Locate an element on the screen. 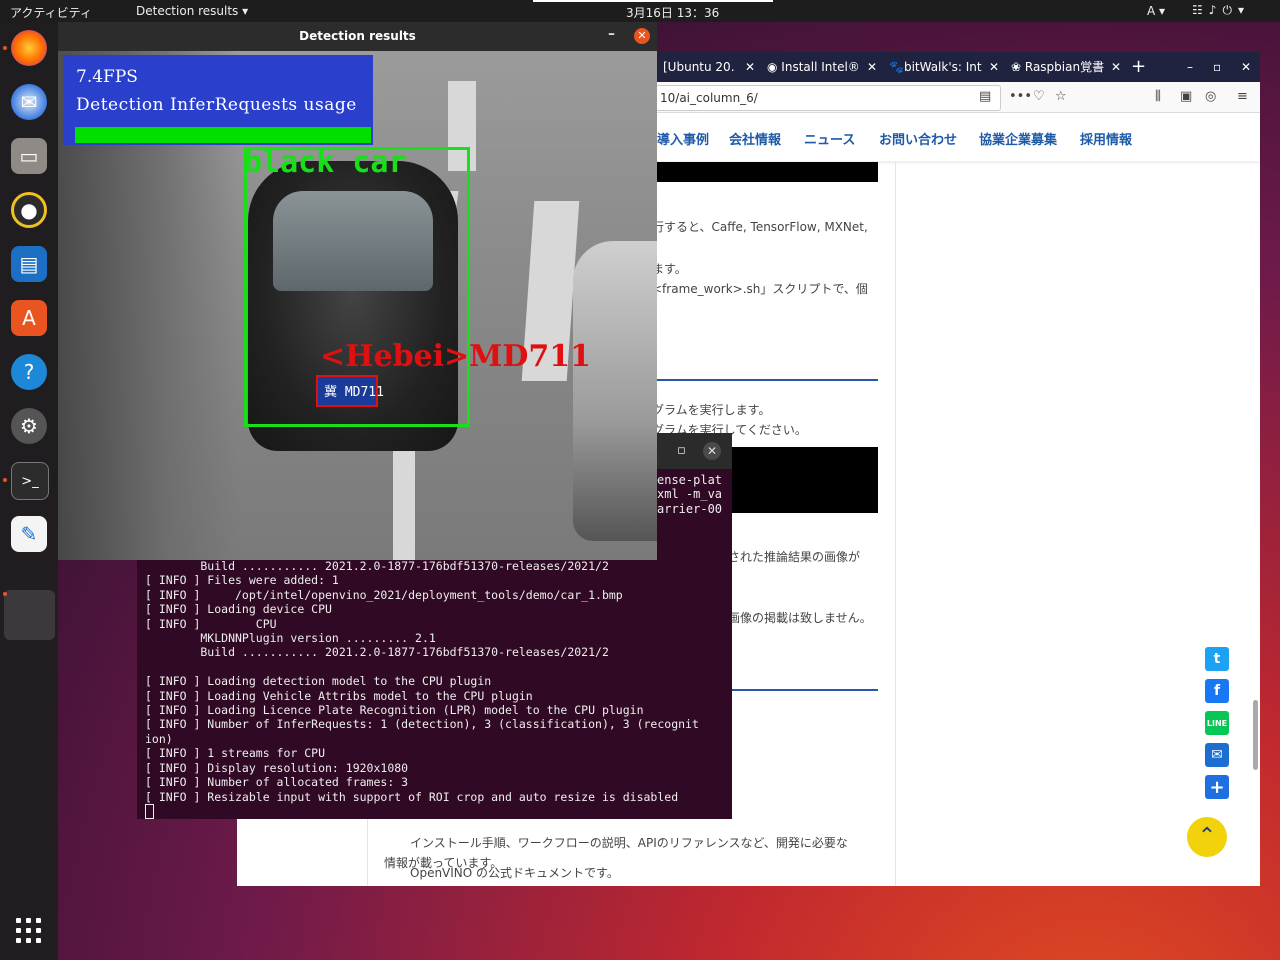 Image resolution: width=1280 pixels, height=960 pixels. back-to-top-button: ⌃ is located at coordinates (1207, 837).